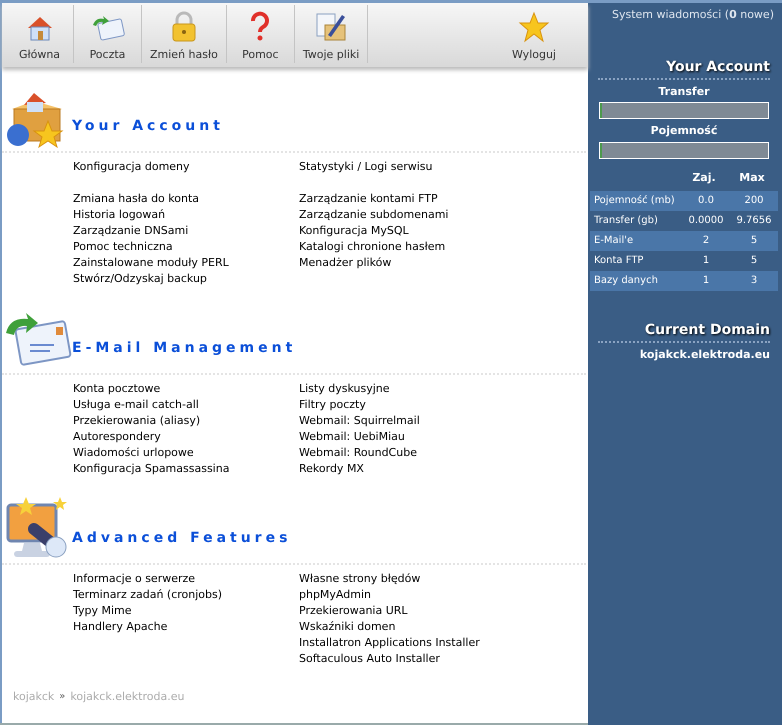 This screenshot has height=725, width=782. What do you see at coordinates (117, 436) in the screenshot?
I see `menu-link: Autorespondery` at bounding box center [117, 436].